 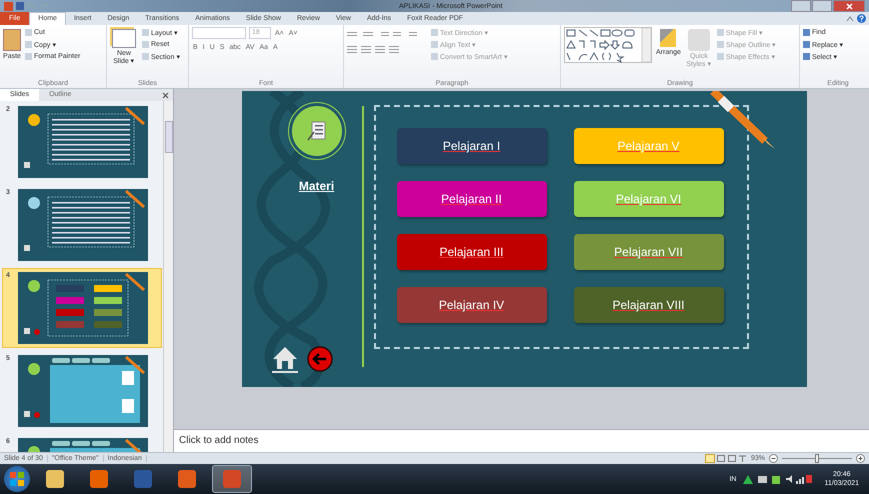 What do you see at coordinates (608, 45) in the screenshot?
I see `shapes-gallery` at bounding box center [608, 45].